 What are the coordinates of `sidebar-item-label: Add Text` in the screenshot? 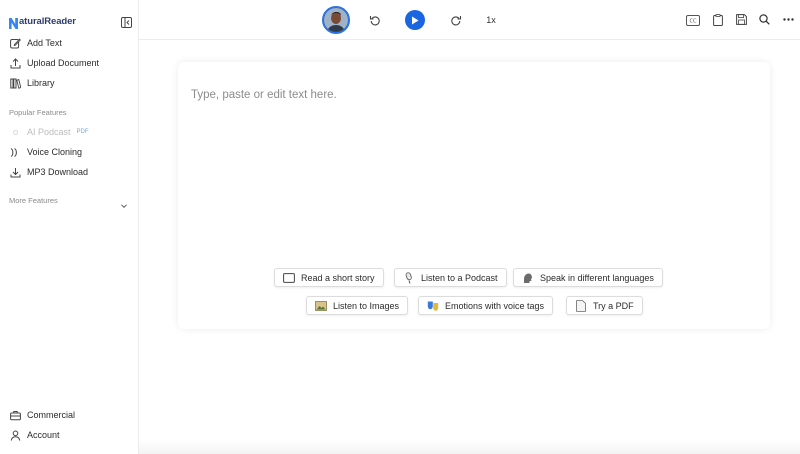 It's located at (44, 43).